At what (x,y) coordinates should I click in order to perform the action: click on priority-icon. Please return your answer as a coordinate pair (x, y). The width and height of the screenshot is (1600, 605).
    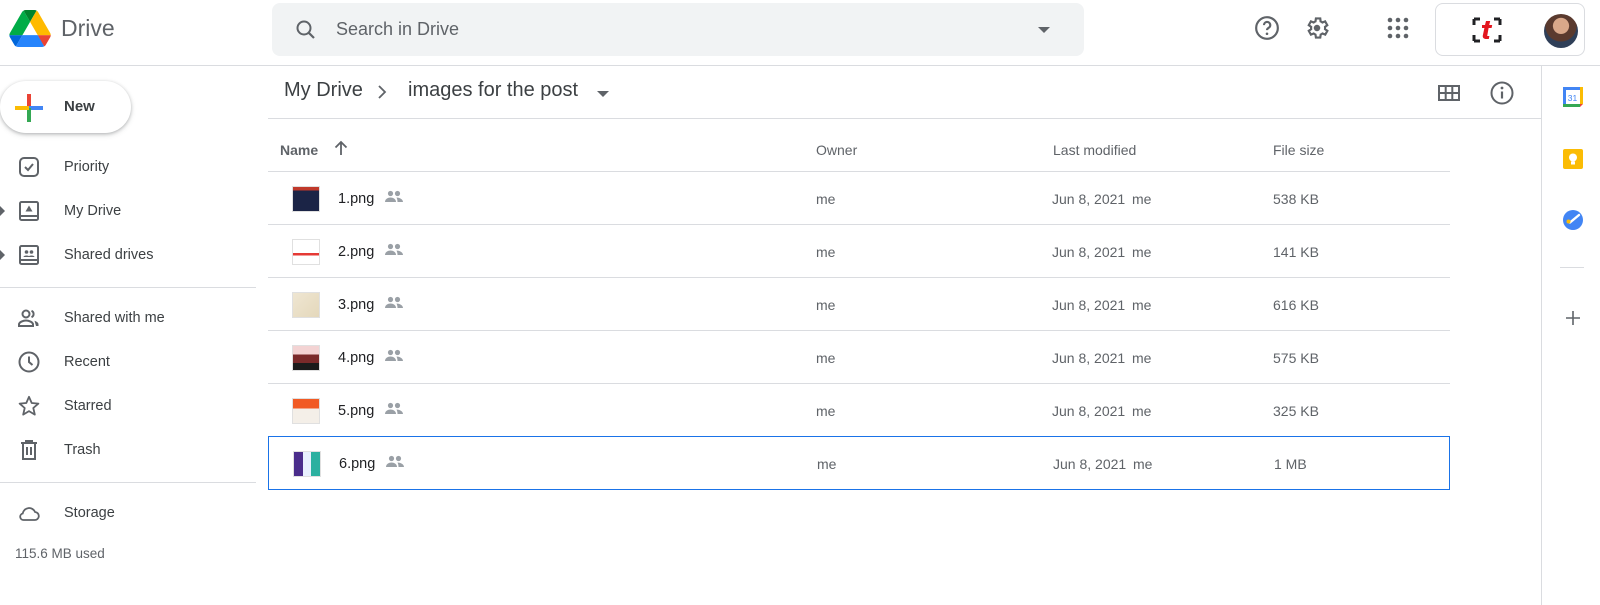
    Looking at the image, I should click on (29, 167).